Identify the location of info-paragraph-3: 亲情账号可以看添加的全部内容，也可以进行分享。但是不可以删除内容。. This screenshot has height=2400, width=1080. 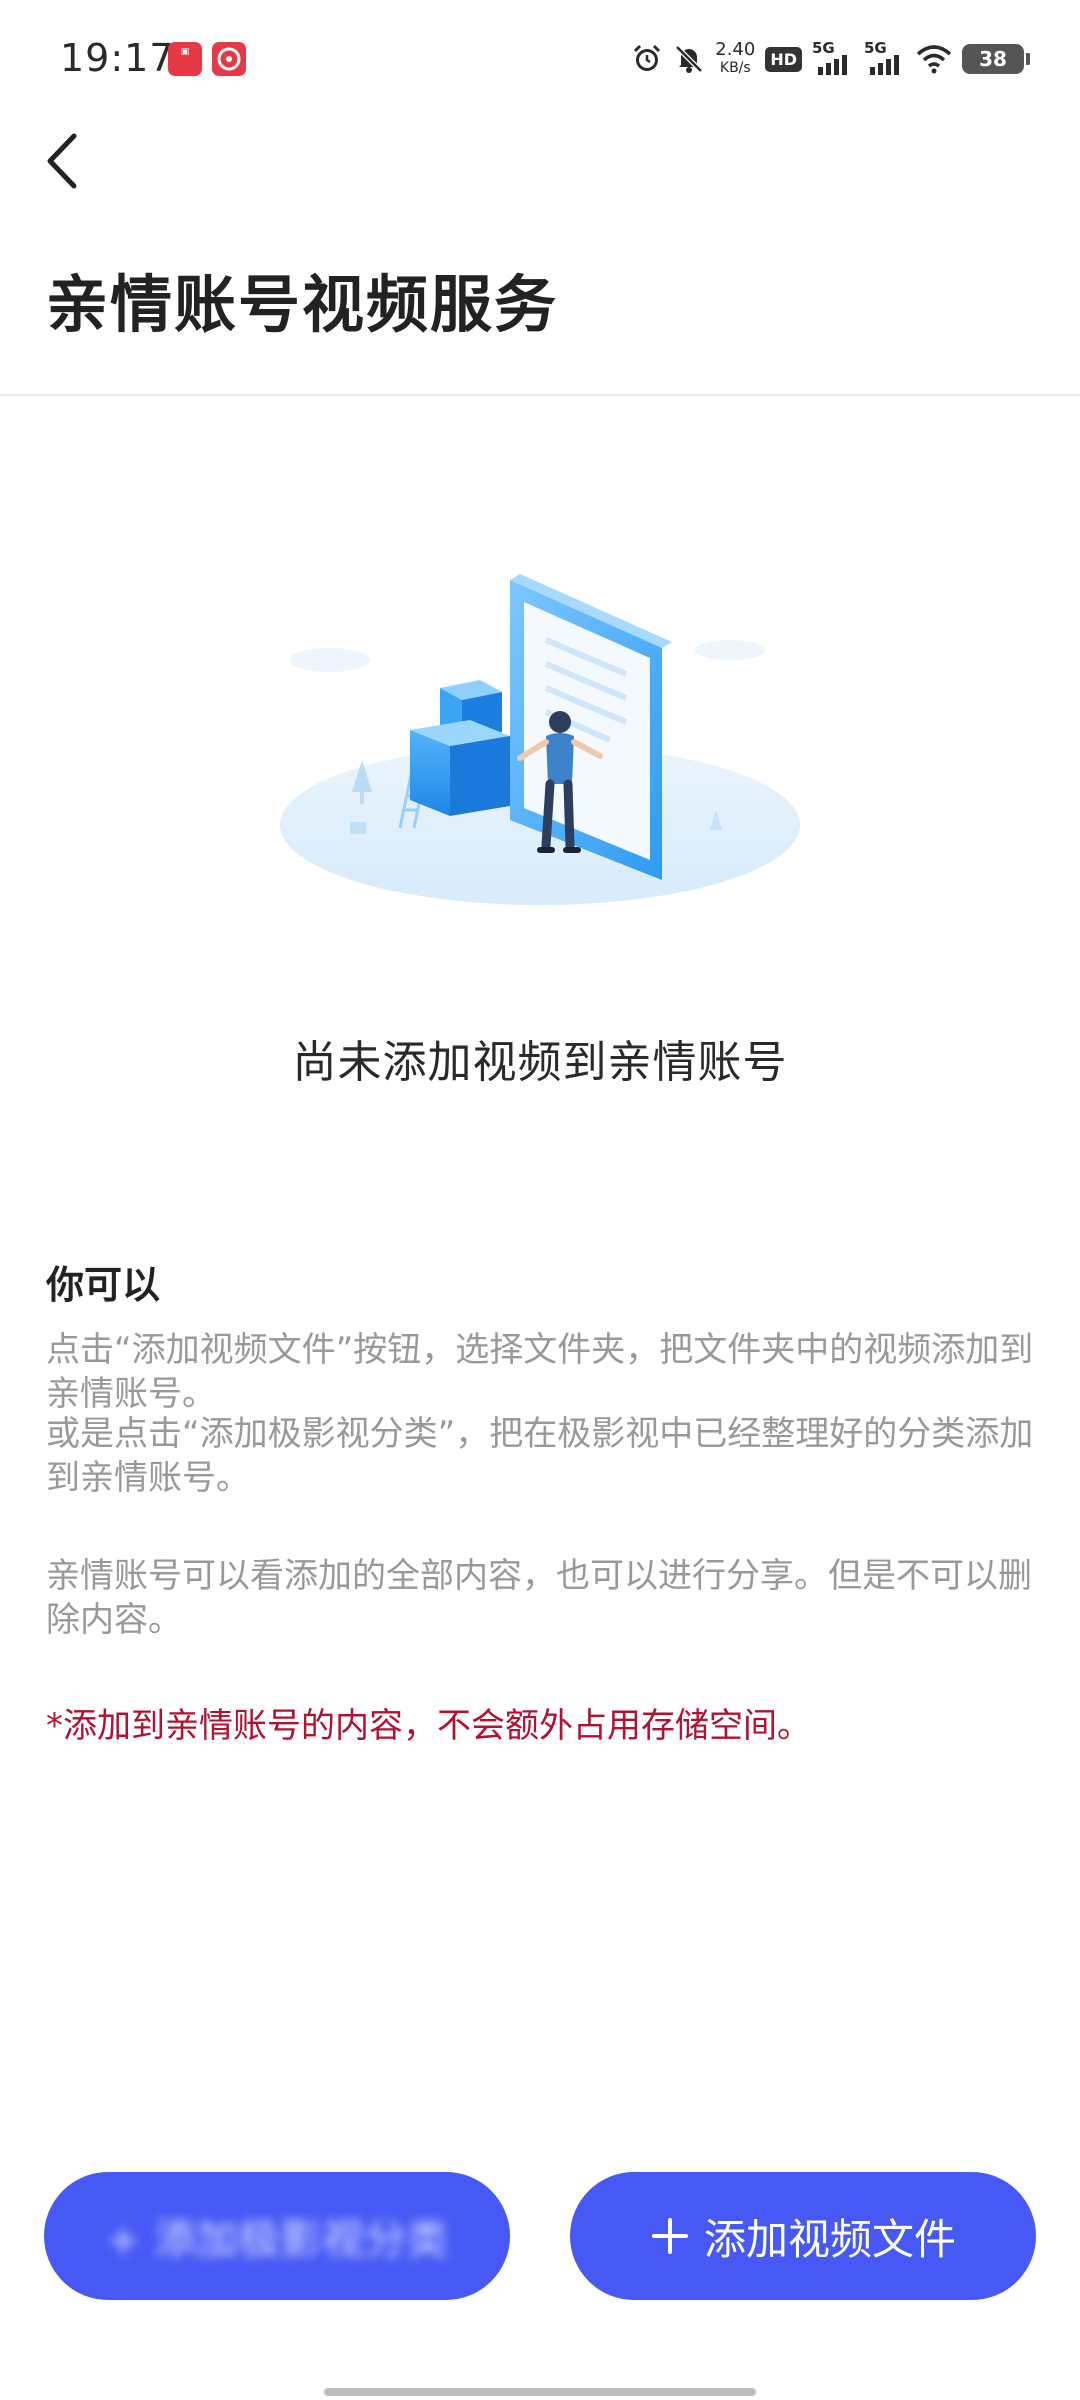
(539, 1598).